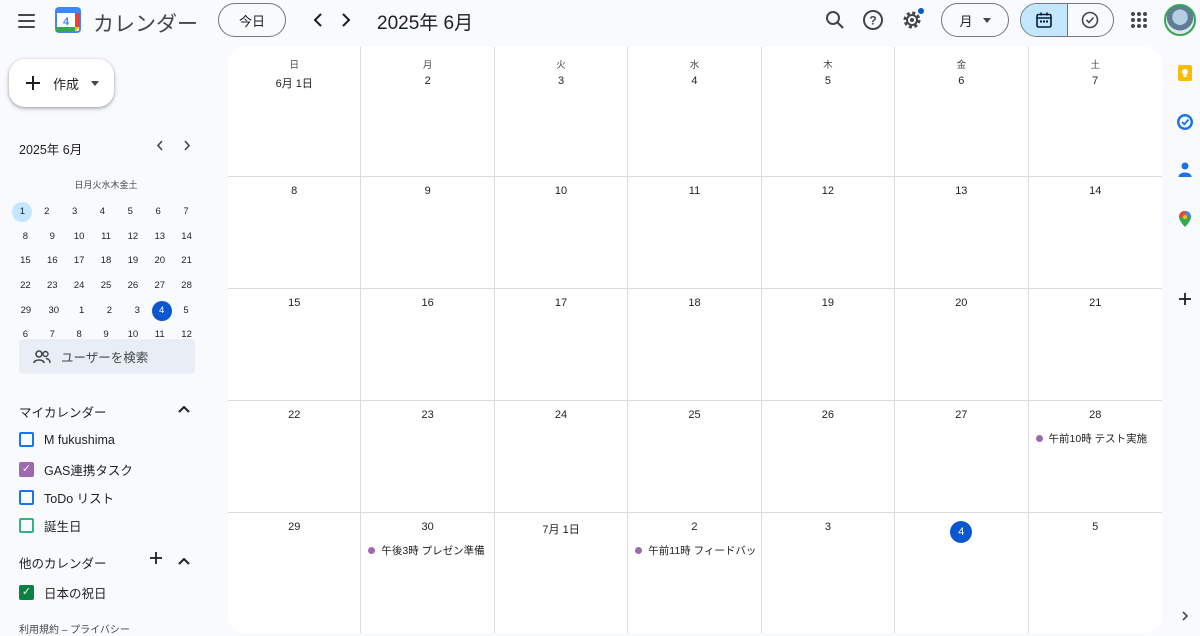 The image size is (1200, 636). Describe the element at coordinates (427, 303) in the screenshot. I see `date-number: 16` at that location.